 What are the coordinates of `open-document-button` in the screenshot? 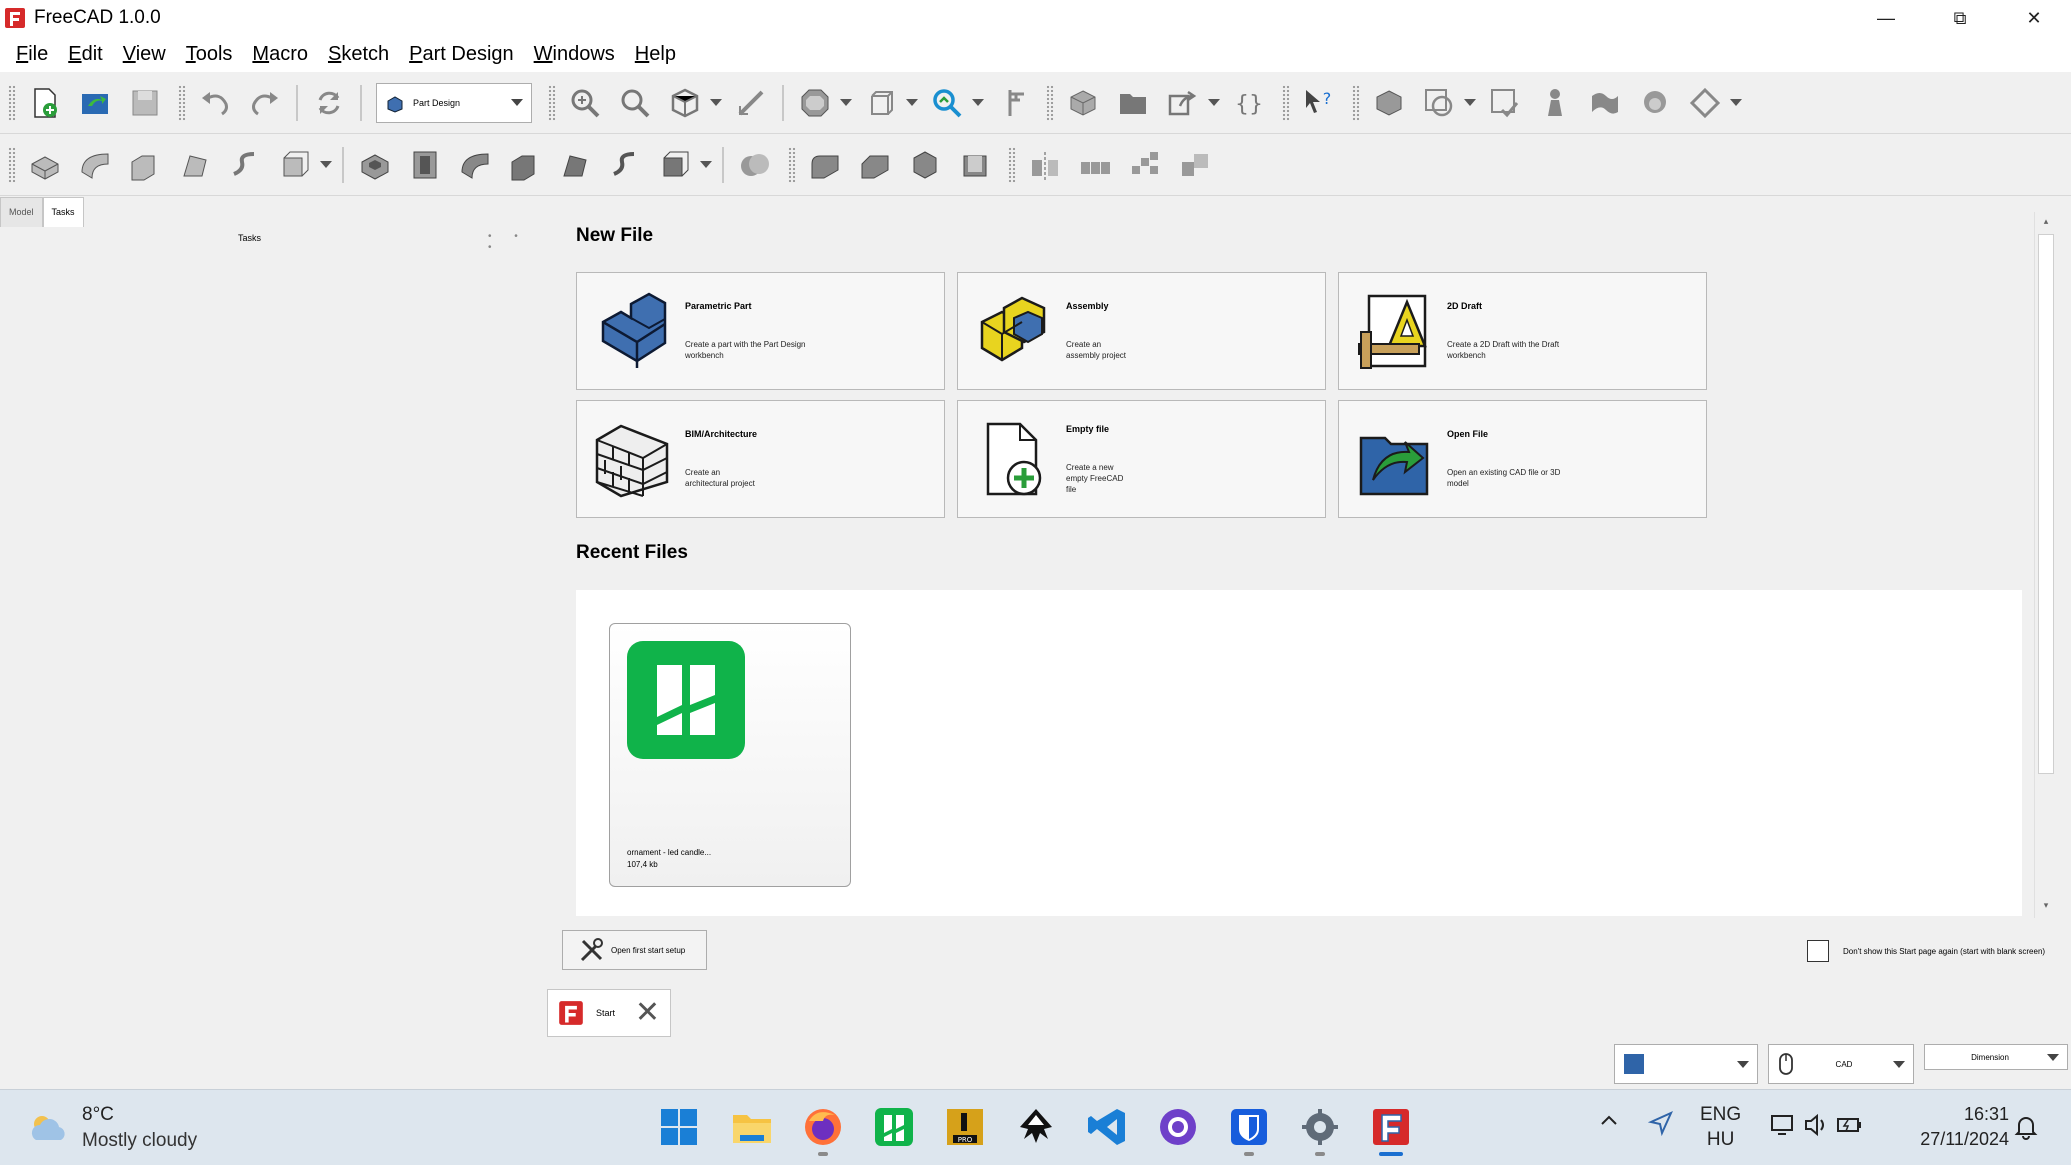 It's located at (95, 103).